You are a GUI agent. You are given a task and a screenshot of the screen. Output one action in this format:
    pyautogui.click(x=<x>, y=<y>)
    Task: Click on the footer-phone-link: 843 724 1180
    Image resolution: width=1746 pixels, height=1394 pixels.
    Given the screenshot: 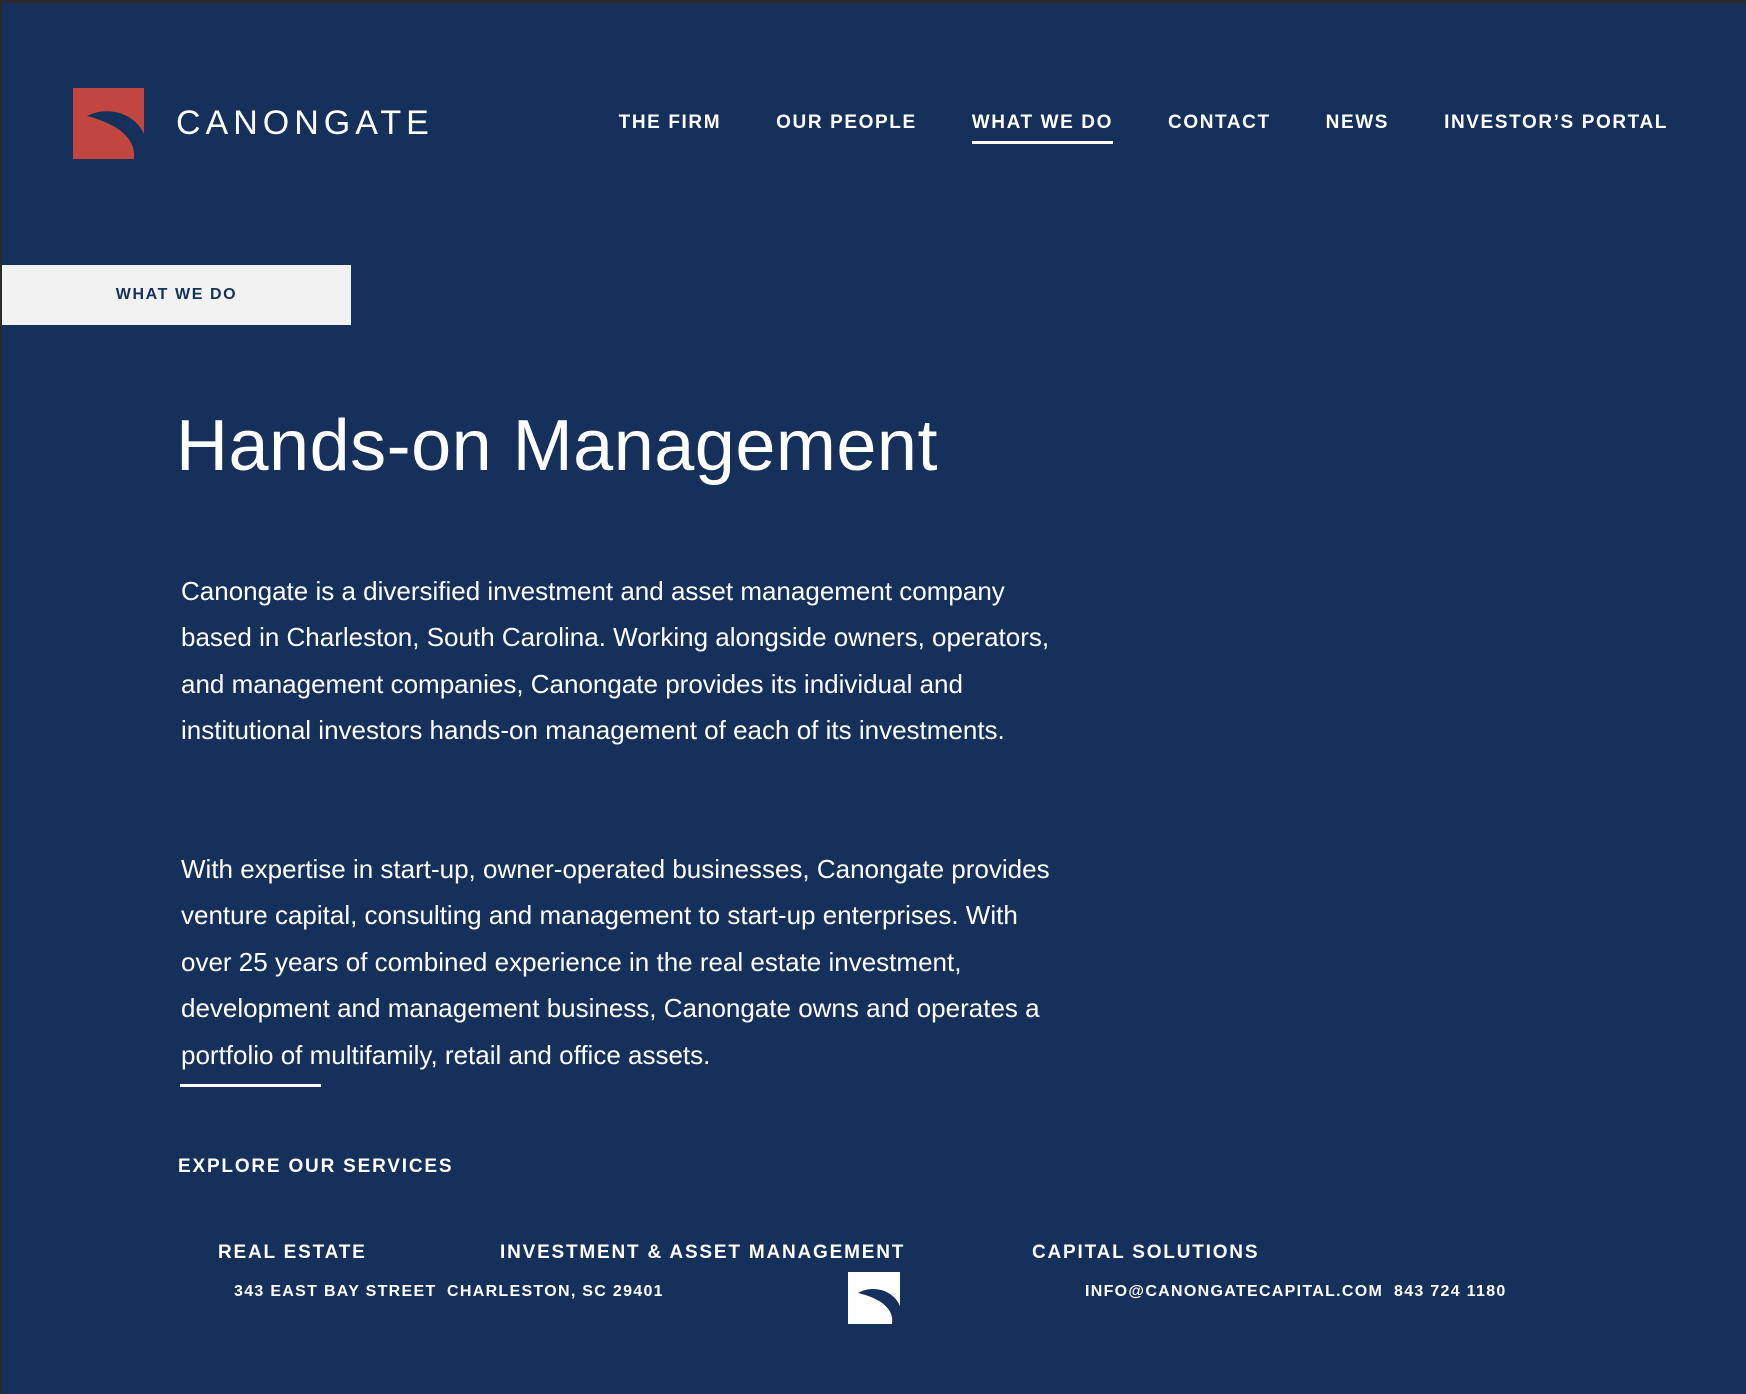 What is the action you would take?
    pyautogui.click(x=1450, y=1292)
    